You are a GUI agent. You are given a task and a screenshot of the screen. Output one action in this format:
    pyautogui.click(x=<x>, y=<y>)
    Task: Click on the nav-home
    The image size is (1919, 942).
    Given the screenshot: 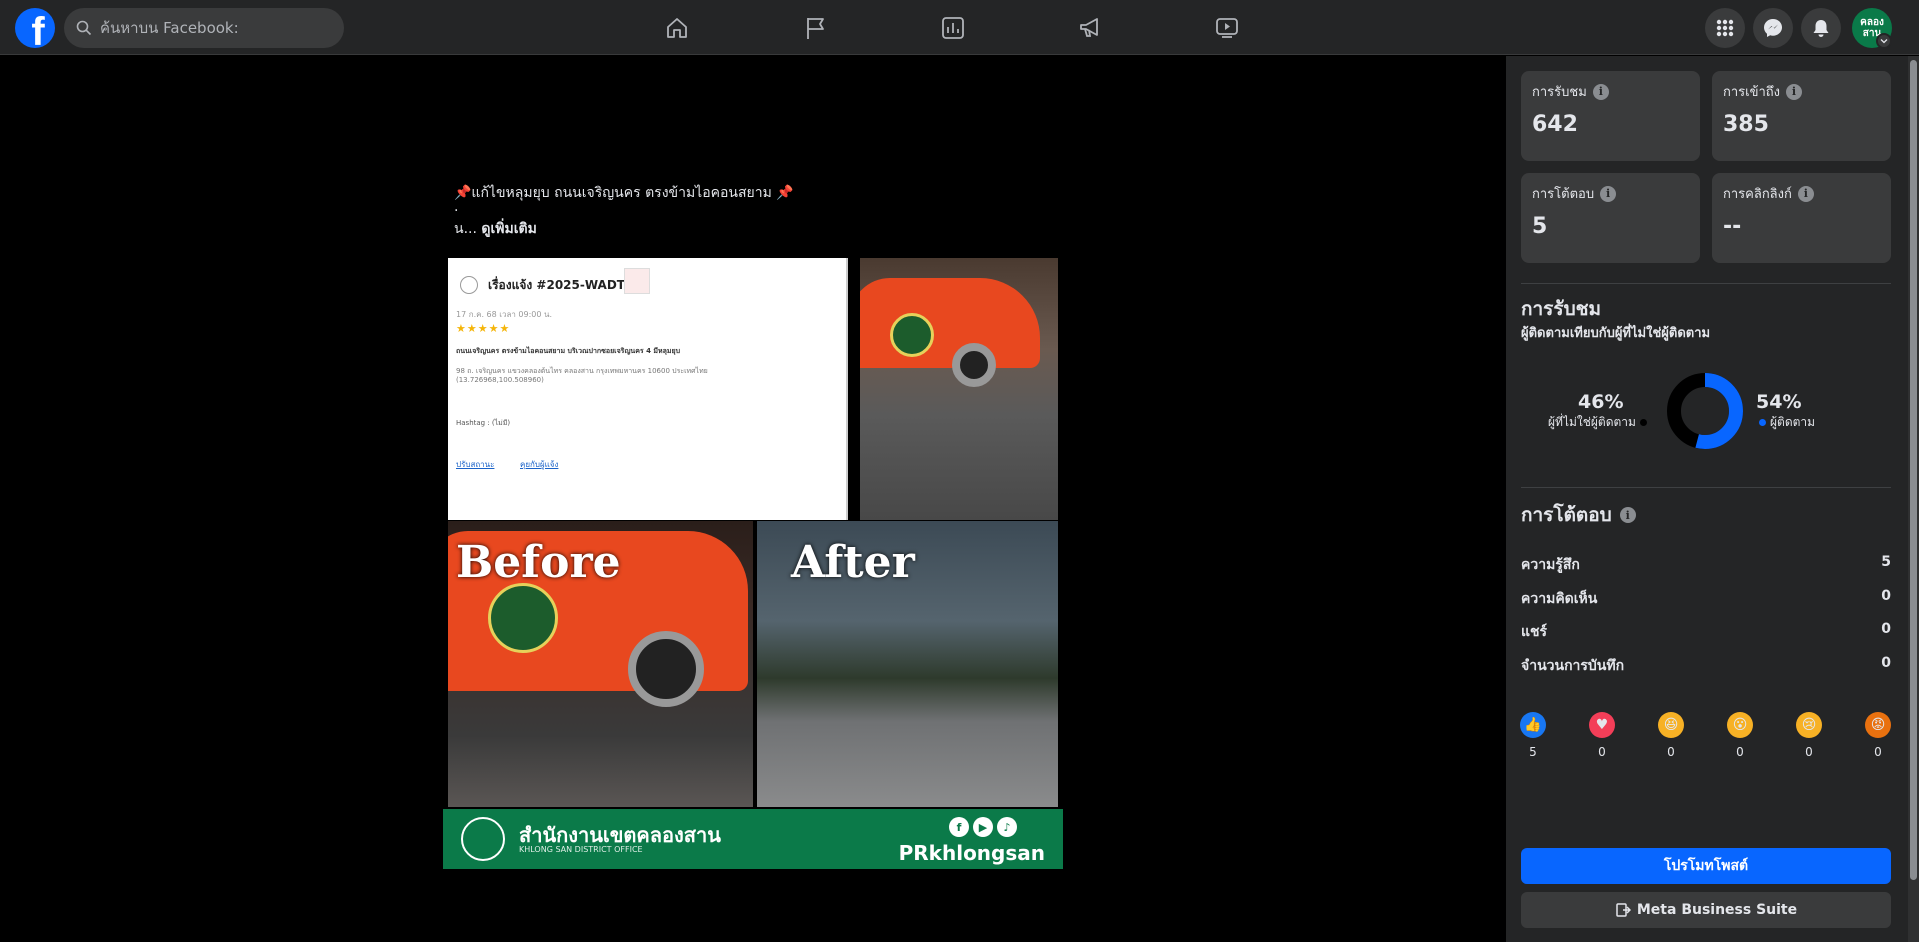 What is the action you would take?
    pyautogui.click(x=677, y=27)
    